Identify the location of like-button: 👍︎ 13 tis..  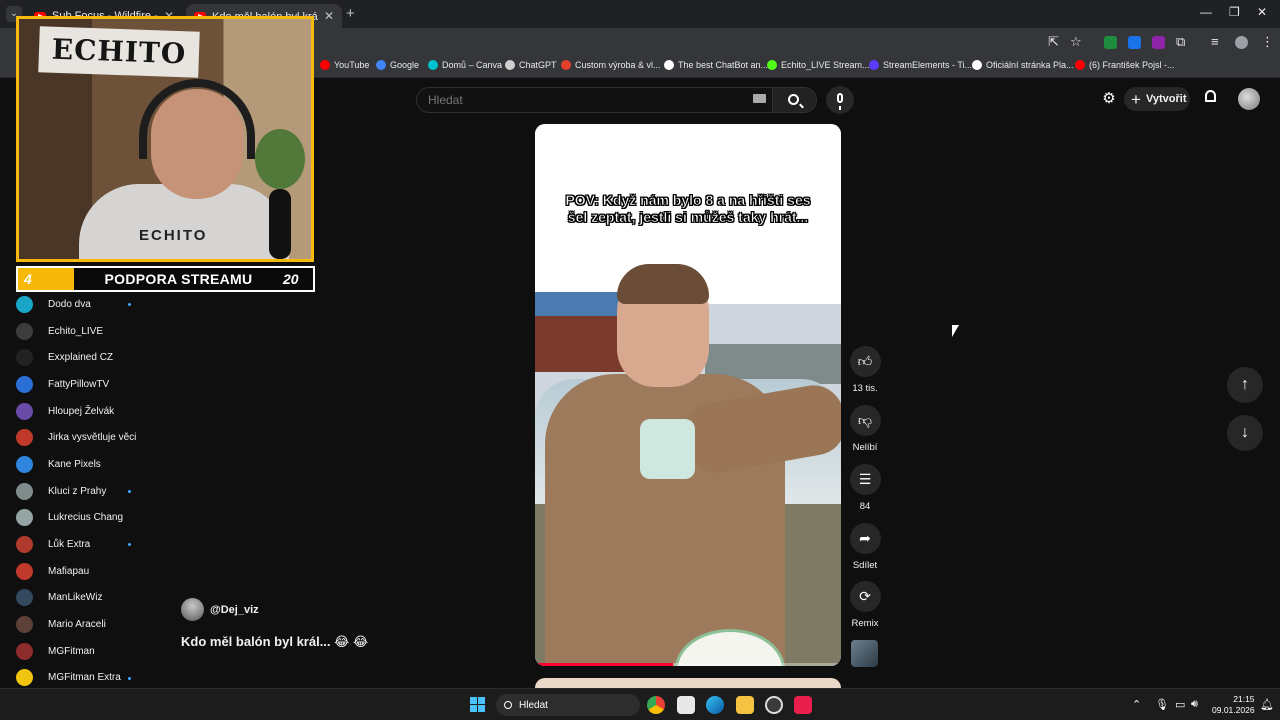
(865, 370).